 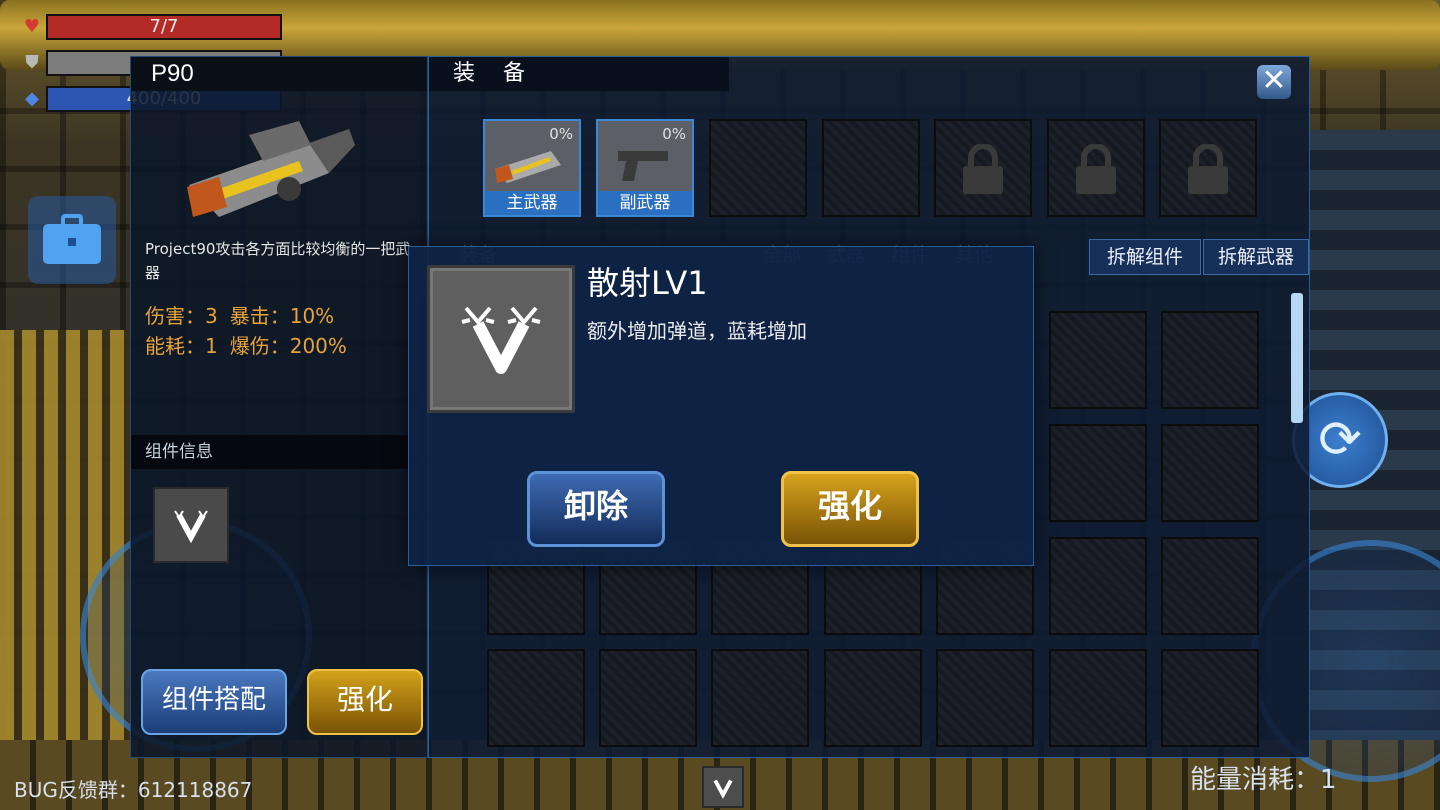 I want to click on component-slot, so click(x=191, y=525).